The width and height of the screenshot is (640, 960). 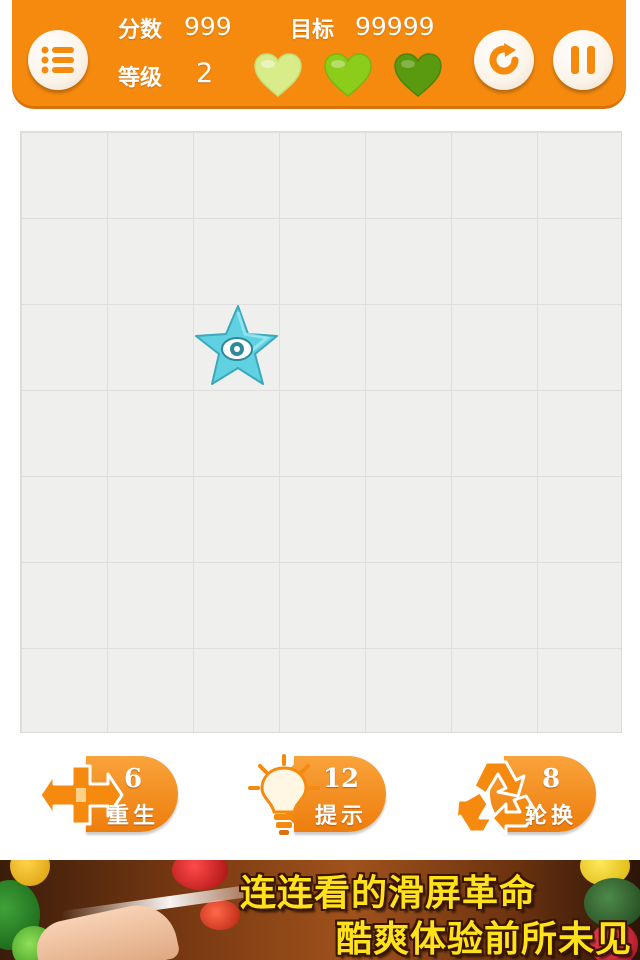 I want to click on pause-icon, so click(x=583, y=60).